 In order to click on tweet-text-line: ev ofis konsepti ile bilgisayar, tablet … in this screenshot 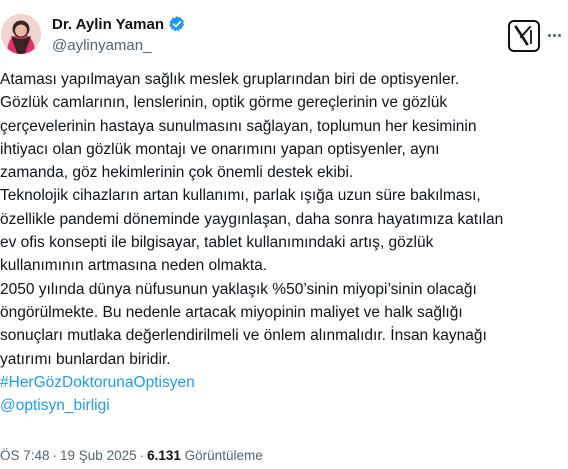, I will do `click(217, 243)`.